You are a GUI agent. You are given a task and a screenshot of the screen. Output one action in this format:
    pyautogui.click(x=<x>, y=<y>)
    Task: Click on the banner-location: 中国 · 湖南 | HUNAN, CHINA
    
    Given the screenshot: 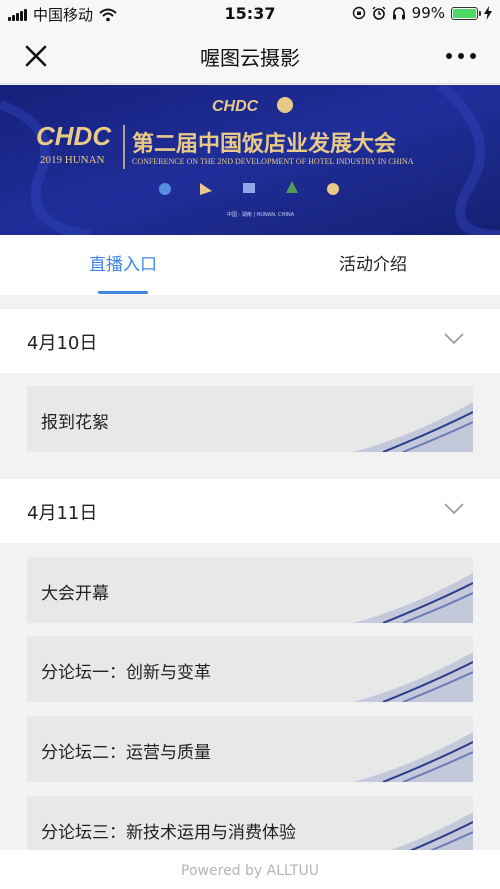 What is the action you would take?
    pyautogui.click(x=261, y=214)
    